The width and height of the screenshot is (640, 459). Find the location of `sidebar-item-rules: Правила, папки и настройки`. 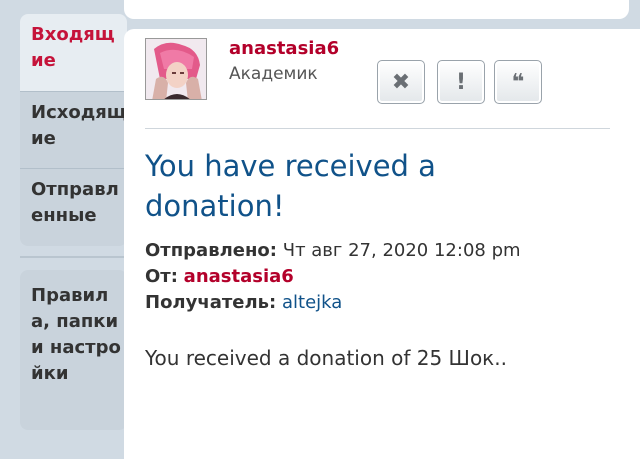

sidebar-item-rules: Правила, папки и настройки is located at coordinates (73, 328).